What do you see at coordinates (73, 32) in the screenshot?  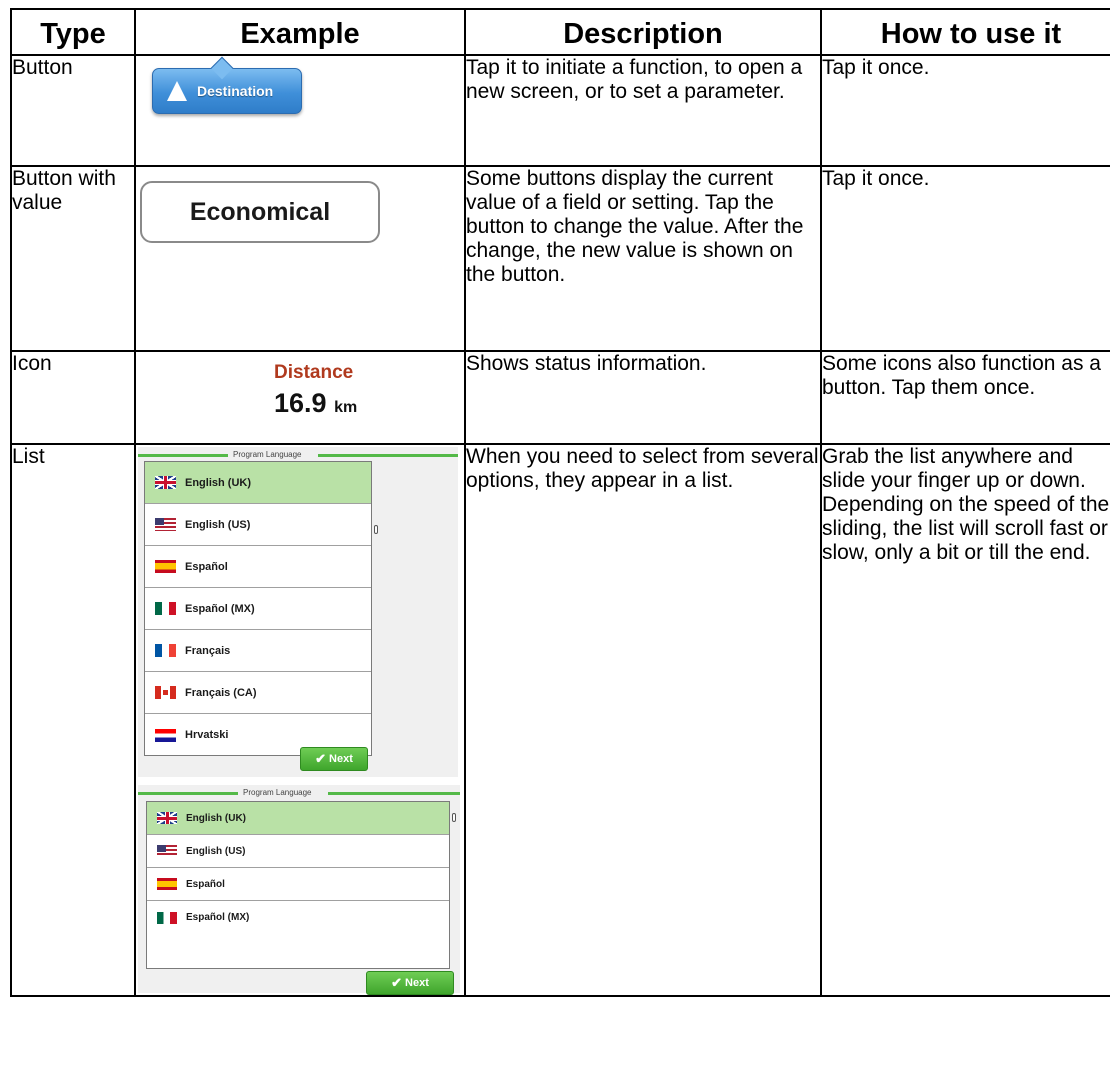 I see `header-type: Type` at bounding box center [73, 32].